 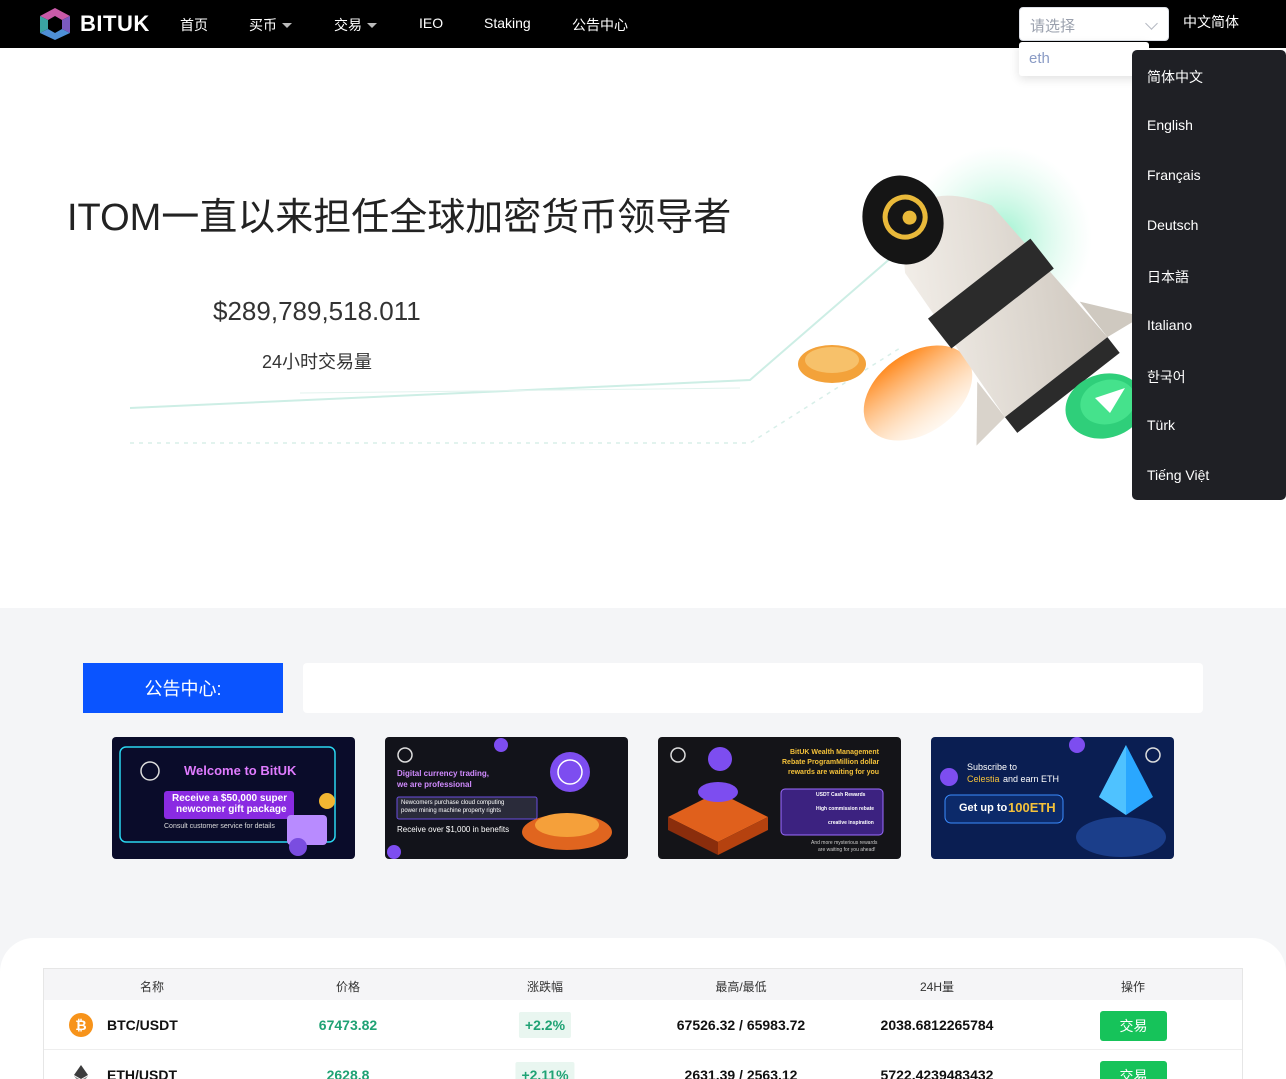 I want to click on banner-celestia-bg, so click(x=1052, y=798).